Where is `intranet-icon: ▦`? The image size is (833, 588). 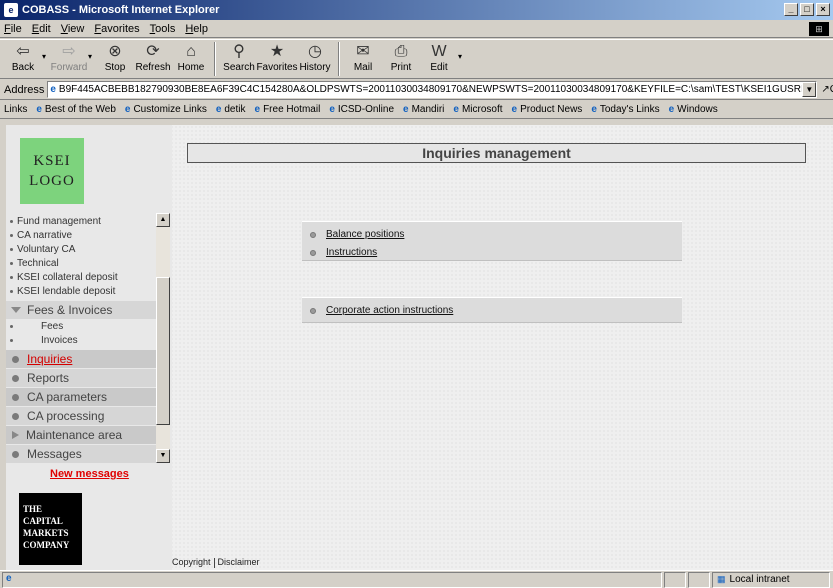
intranet-icon: ▦ is located at coordinates (721, 579).